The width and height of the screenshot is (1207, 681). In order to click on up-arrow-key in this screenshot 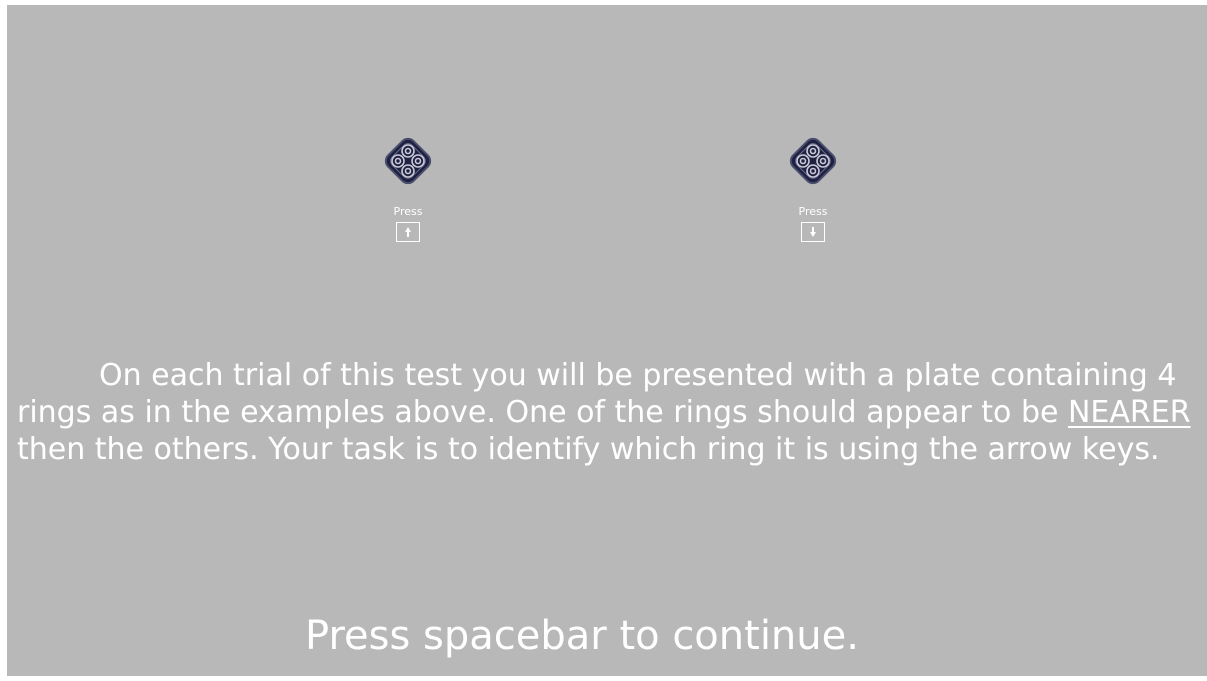, I will do `click(408, 232)`.